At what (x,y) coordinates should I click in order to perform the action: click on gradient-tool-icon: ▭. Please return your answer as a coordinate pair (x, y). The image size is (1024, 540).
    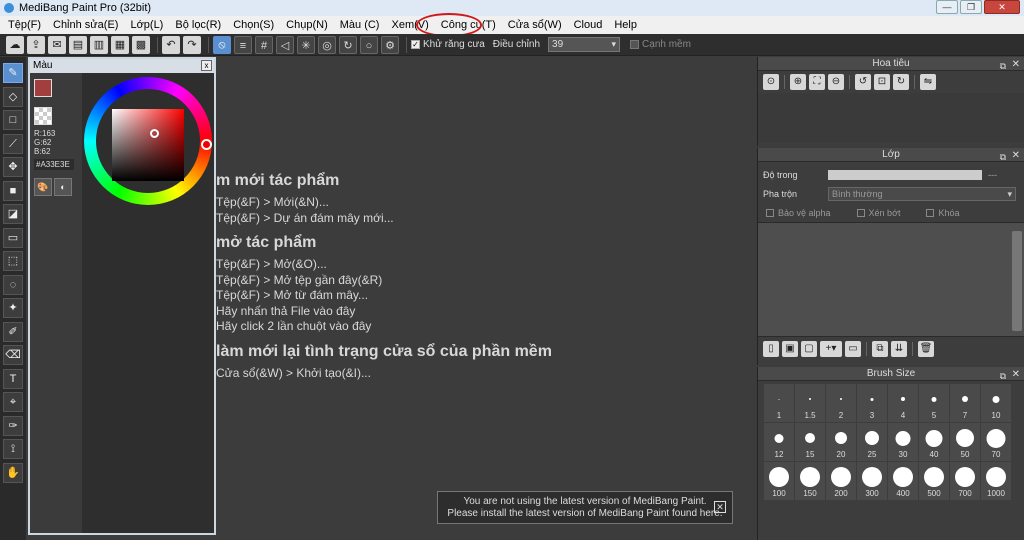
    Looking at the image, I should click on (13, 237).